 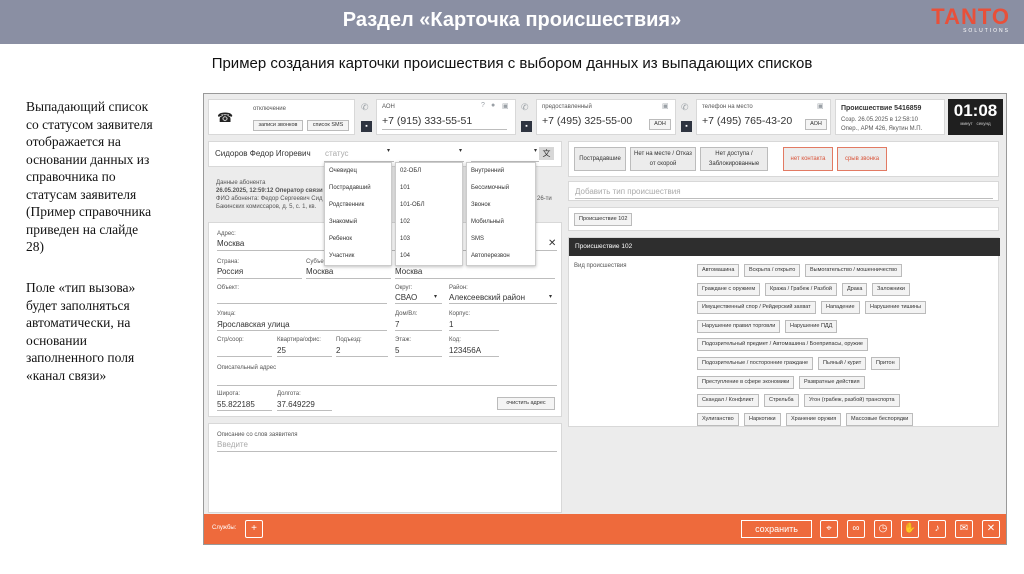 I want to click on latitude-input: 55.822185, so click(x=236, y=404).